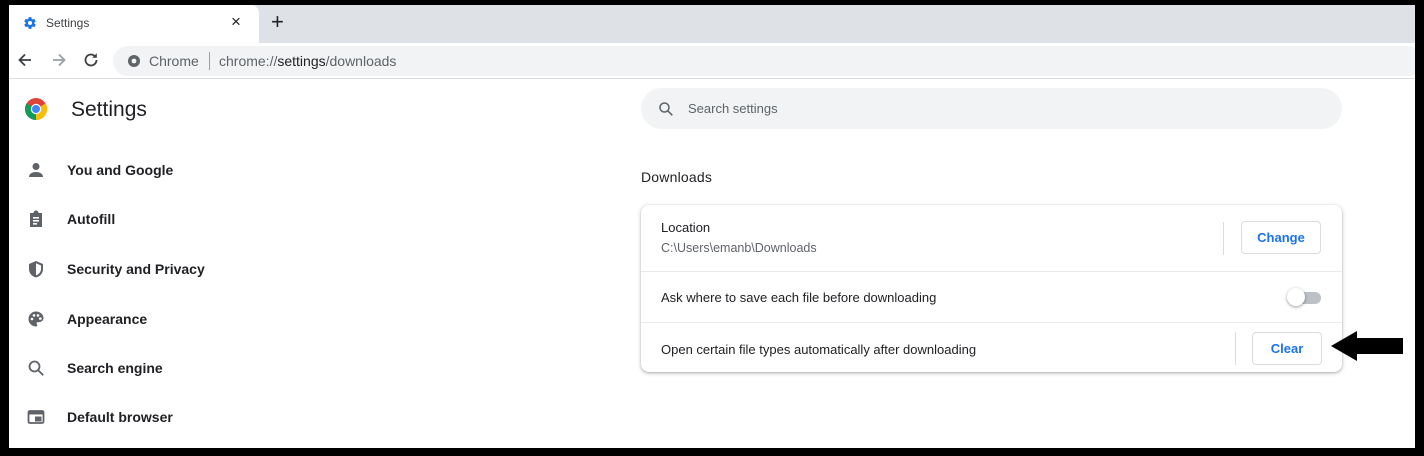 The height and width of the screenshot is (456, 1424). What do you see at coordinates (1281, 237) in the screenshot?
I see `change-button: Change` at bounding box center [1281, 237].